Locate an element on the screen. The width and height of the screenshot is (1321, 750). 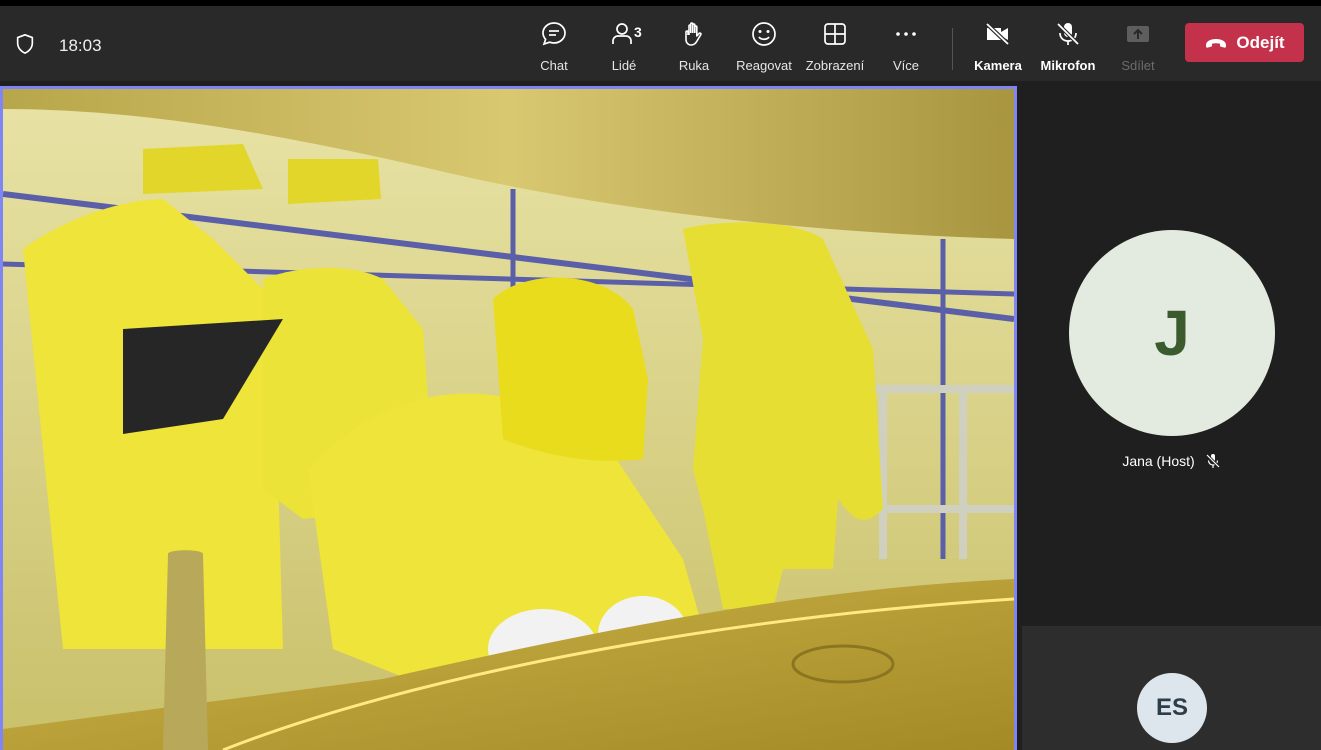
shield-icon is located at coordinates (25, 44).